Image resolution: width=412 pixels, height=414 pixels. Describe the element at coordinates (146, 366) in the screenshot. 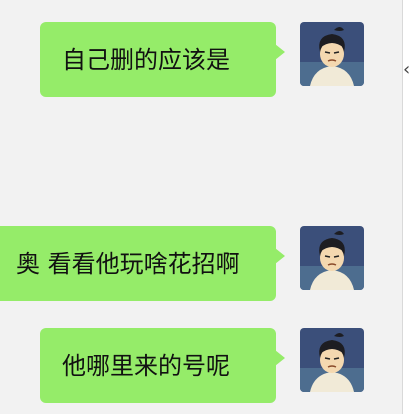

I see `message-text: 他哪里来的号呢` at that location.